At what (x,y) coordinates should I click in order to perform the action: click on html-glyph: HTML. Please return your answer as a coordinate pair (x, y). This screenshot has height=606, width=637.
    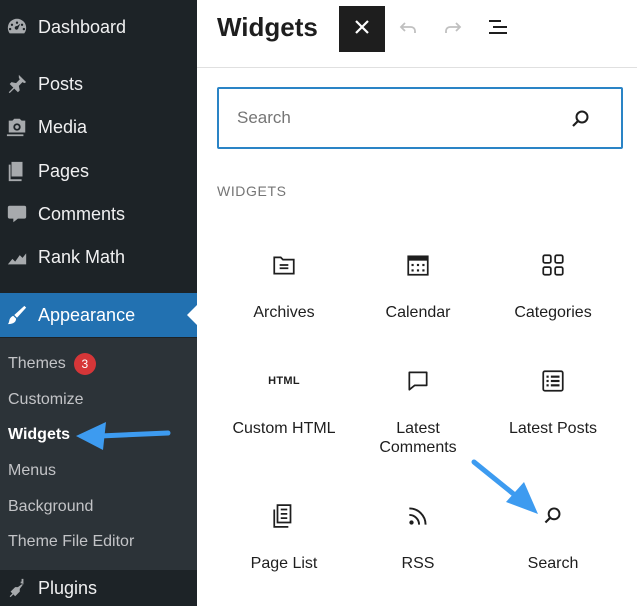
    Looking at the image, I should click on (284, 381).